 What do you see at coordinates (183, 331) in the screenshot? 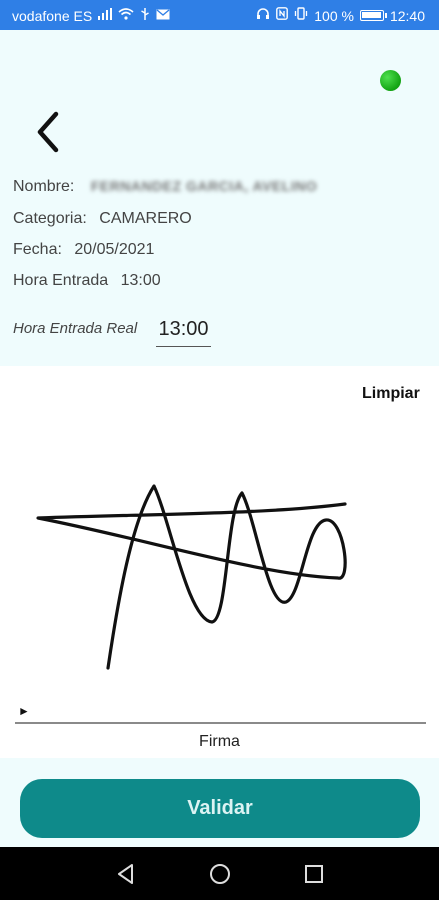
I see `hora-entrada-real-input: 13:00` at bounding box center [183, 331].